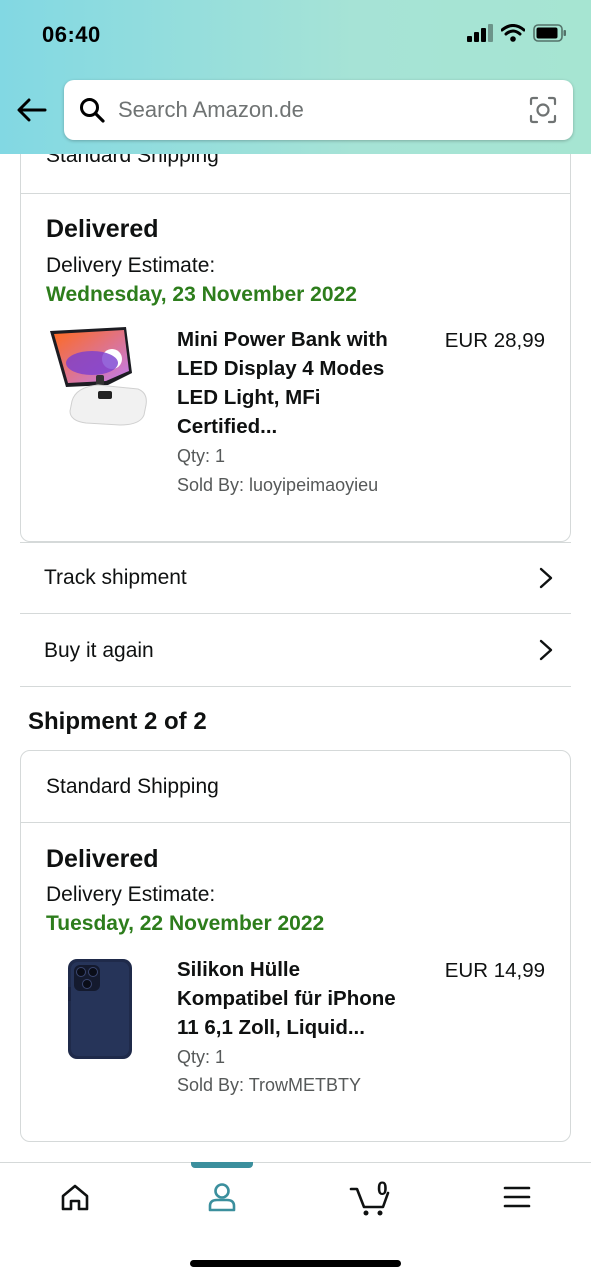  I want to click on status-time: 06:40, so click(71, 34).